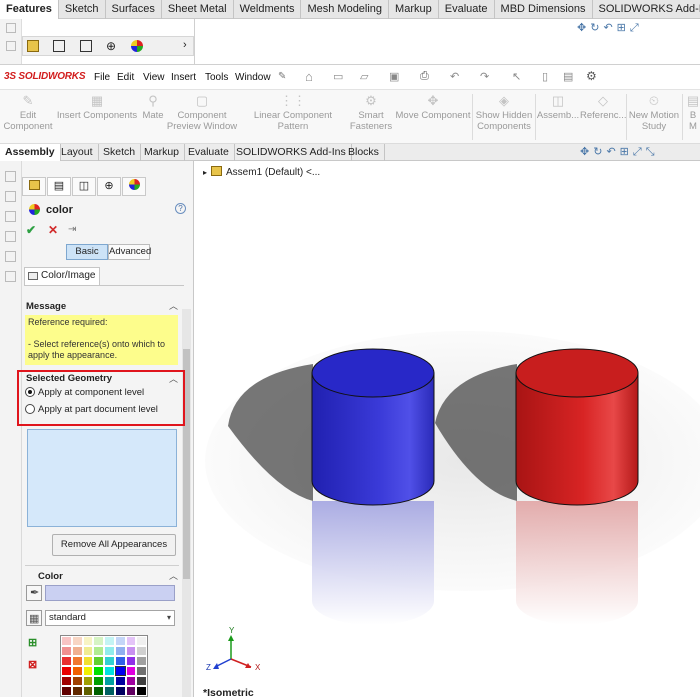 The image size is (700, 697). What do you see at coordinates (114, 545) in the screenshot?
I see `remove-all-appearances-button: Remove All Appearances` at bounding box center [114, 545].